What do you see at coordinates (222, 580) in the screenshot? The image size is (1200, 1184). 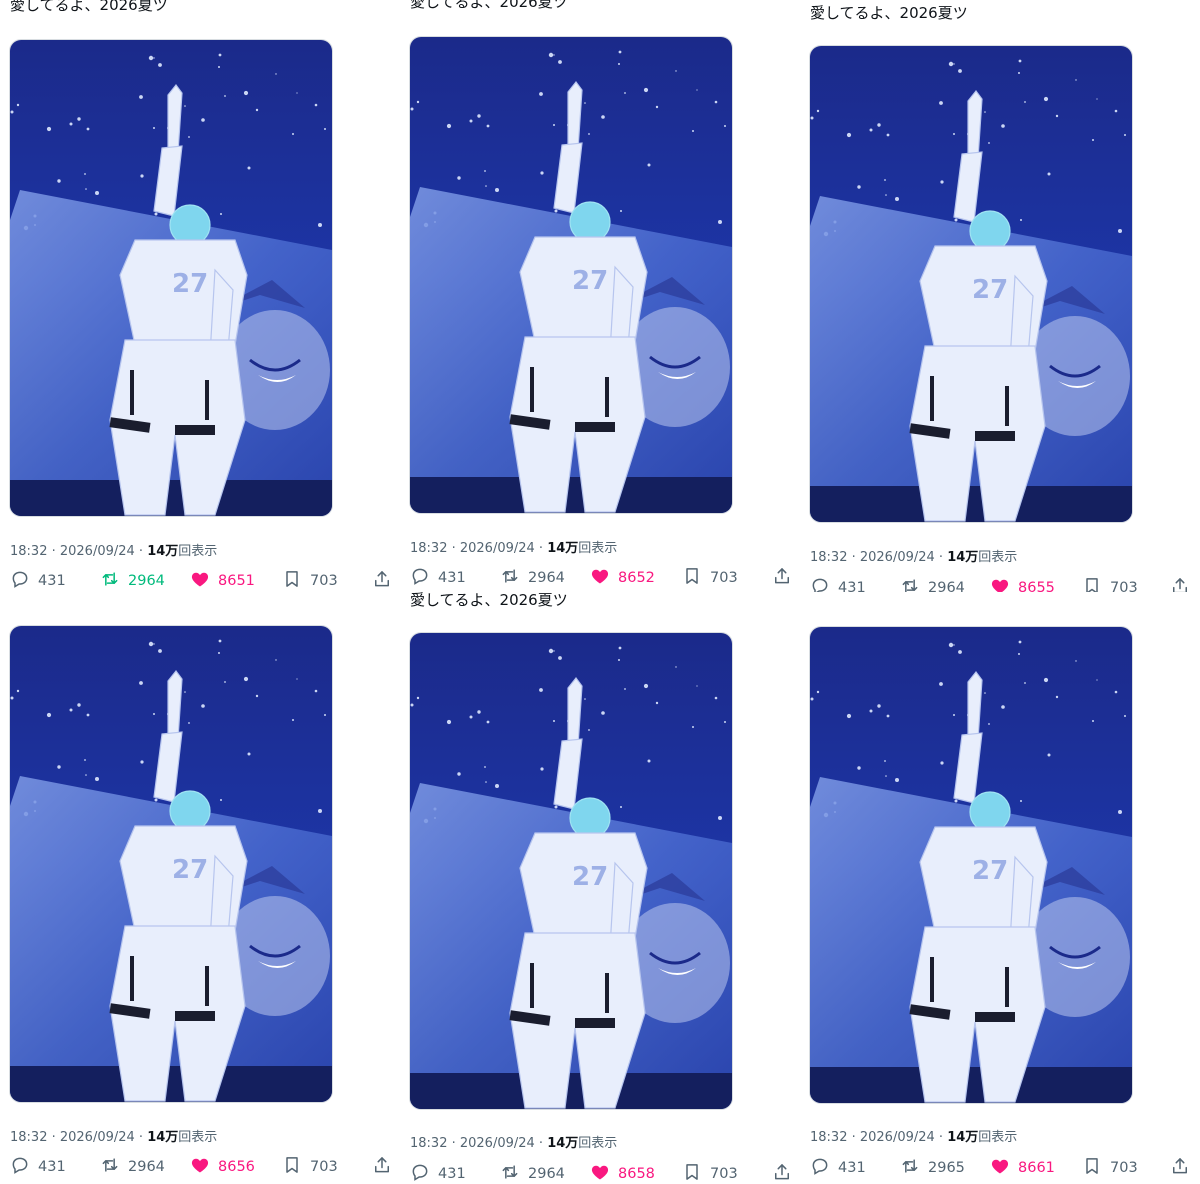 I see `like-button: 8651` at bounding box center [222, 580].